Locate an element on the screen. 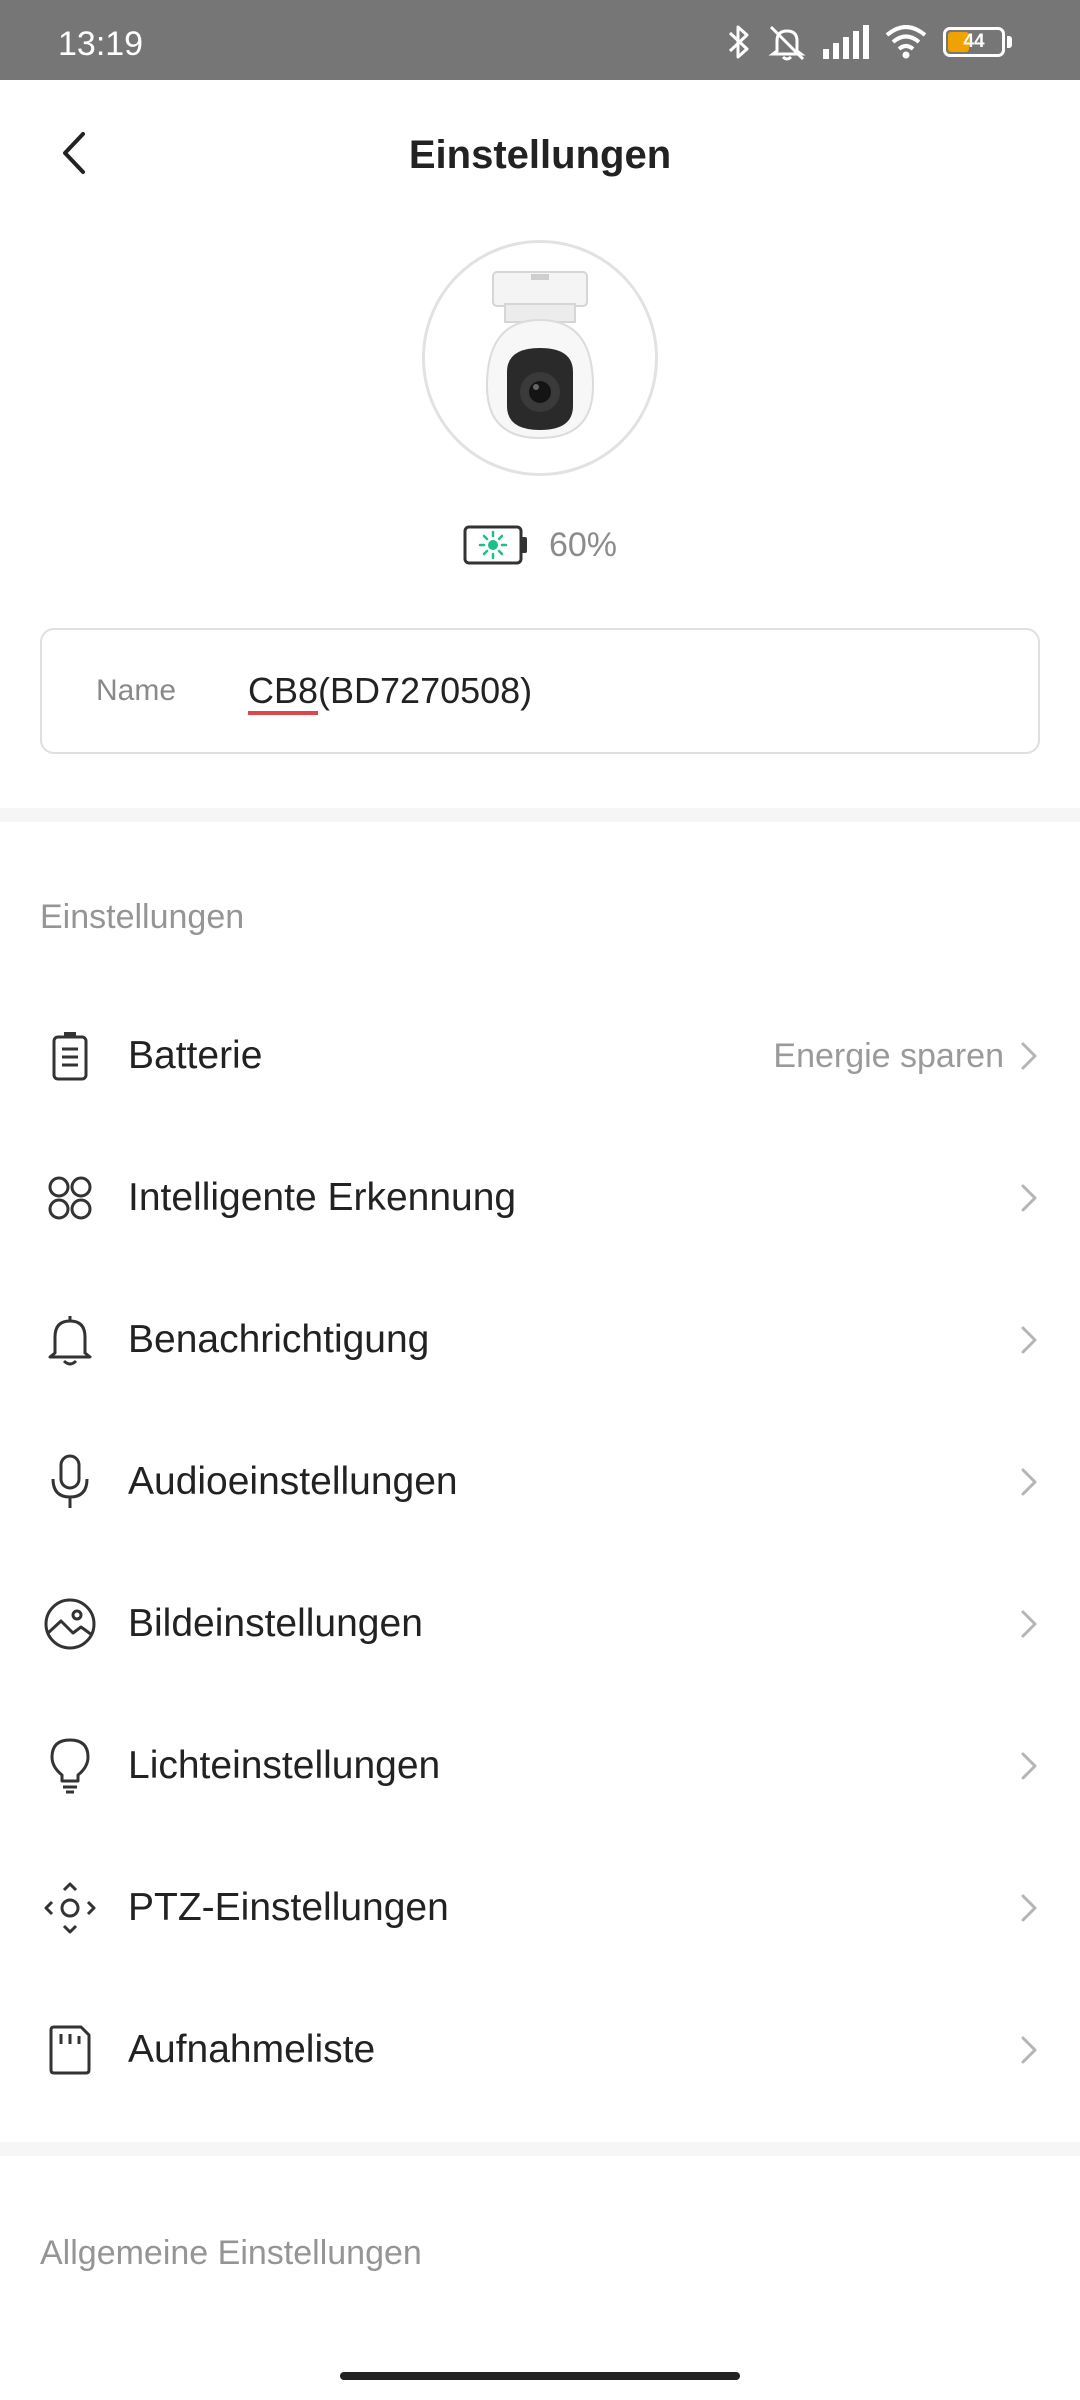  settings-section-title: Einstellungen is located at coordinates (142, 917).